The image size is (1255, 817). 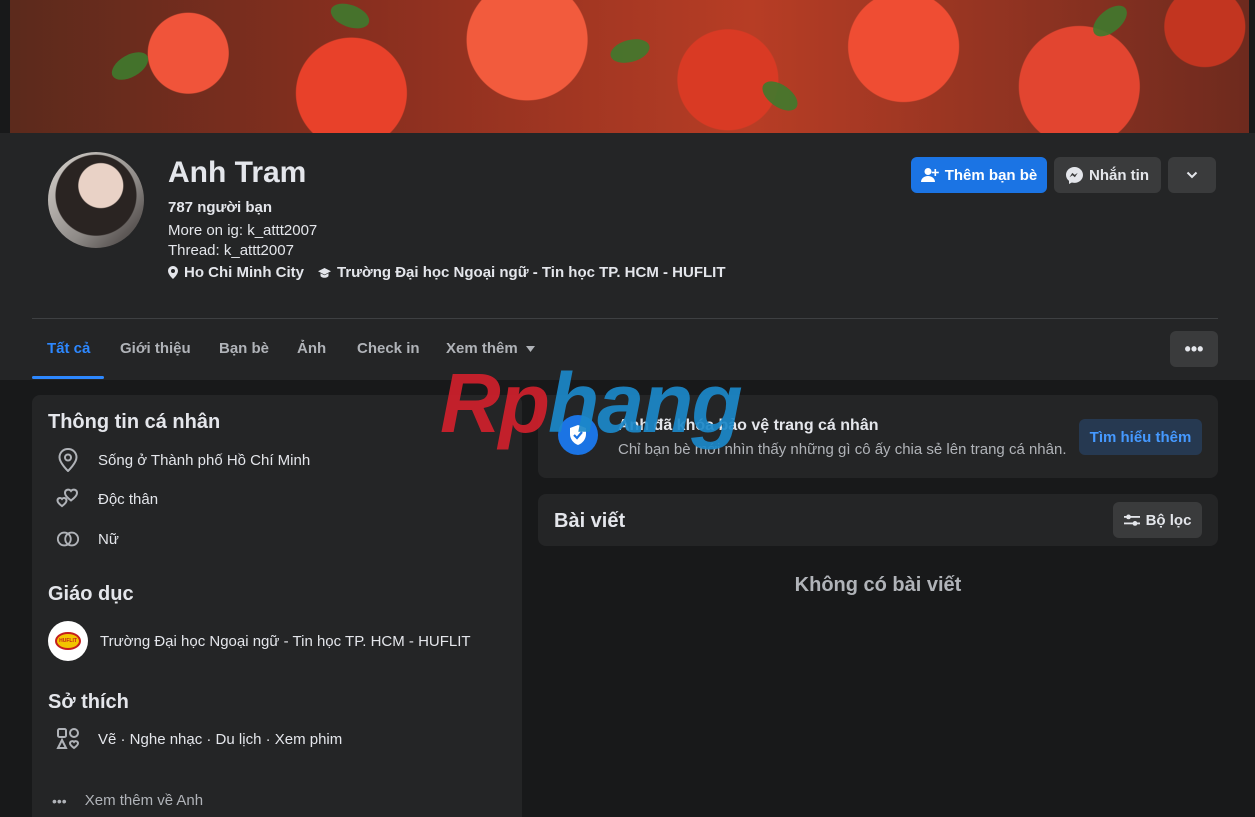 I want to click on more-options-button: •••, so click(x=1194, y=349).